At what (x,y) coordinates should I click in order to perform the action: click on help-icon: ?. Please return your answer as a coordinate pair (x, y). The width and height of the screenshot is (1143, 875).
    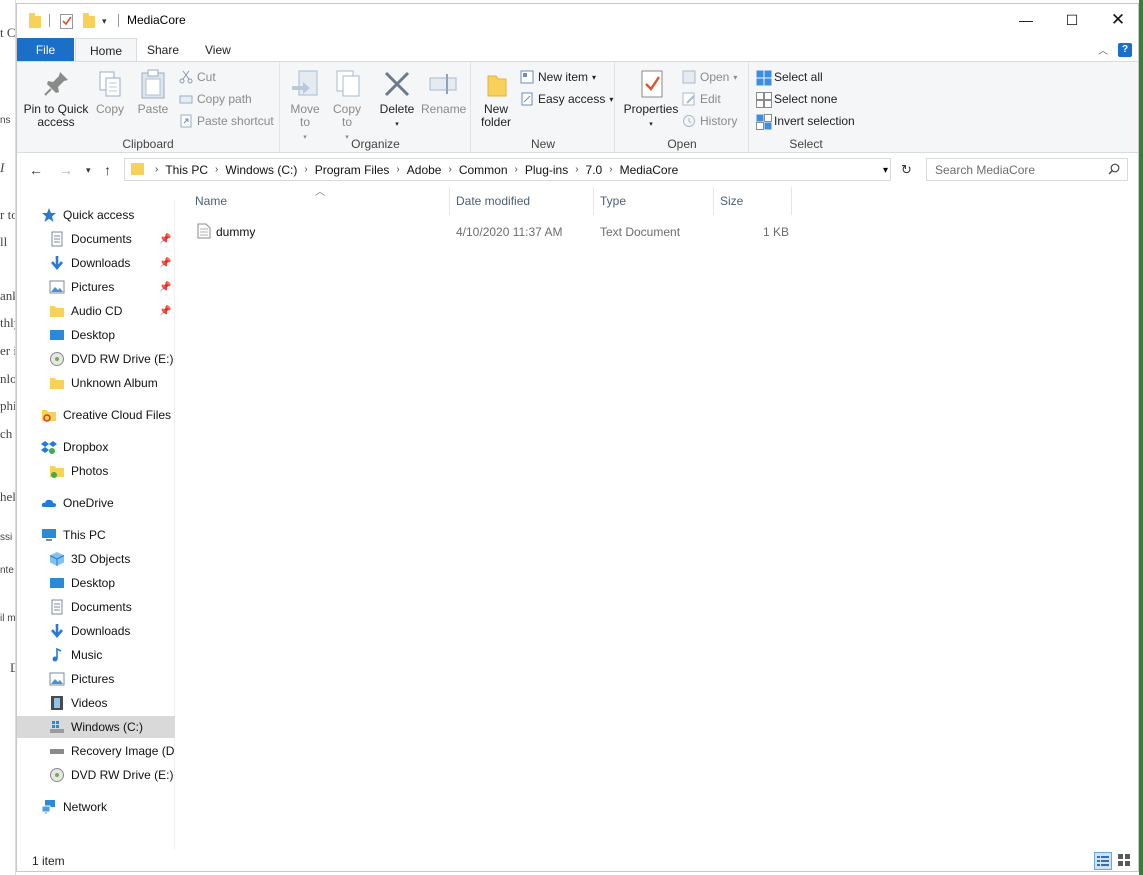
    Looking at the image, I should click on (1125, 49).